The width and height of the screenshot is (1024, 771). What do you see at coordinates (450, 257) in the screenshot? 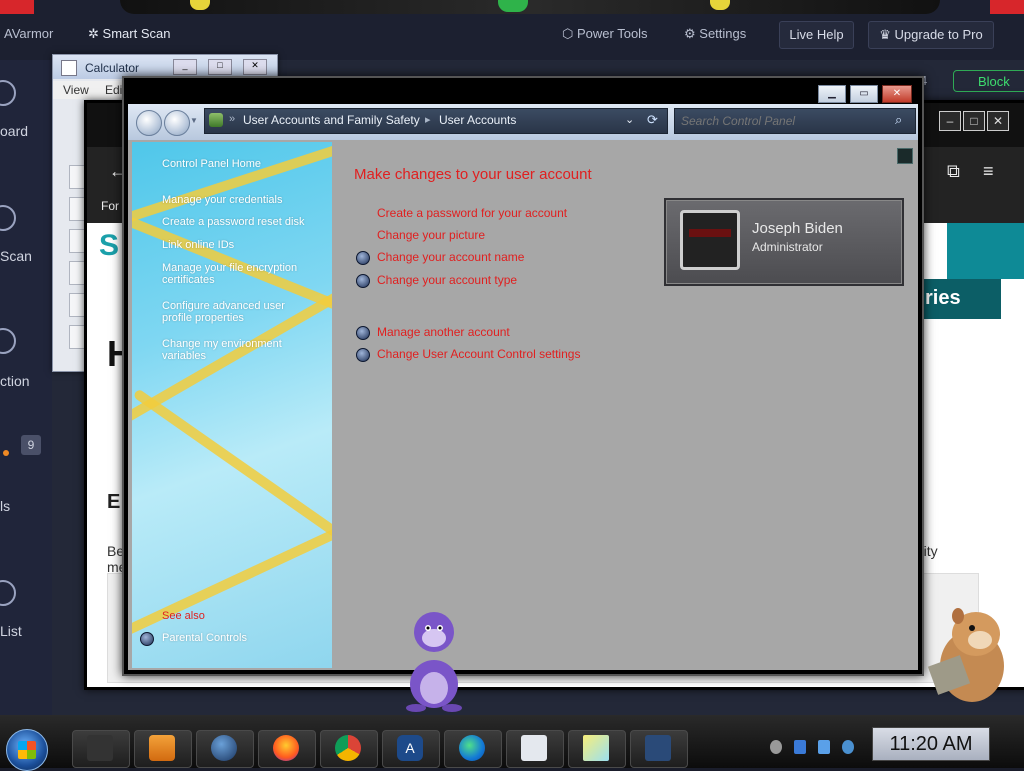
I see `change-account-name-link: Change your account name` at bounding box center [450, 257].